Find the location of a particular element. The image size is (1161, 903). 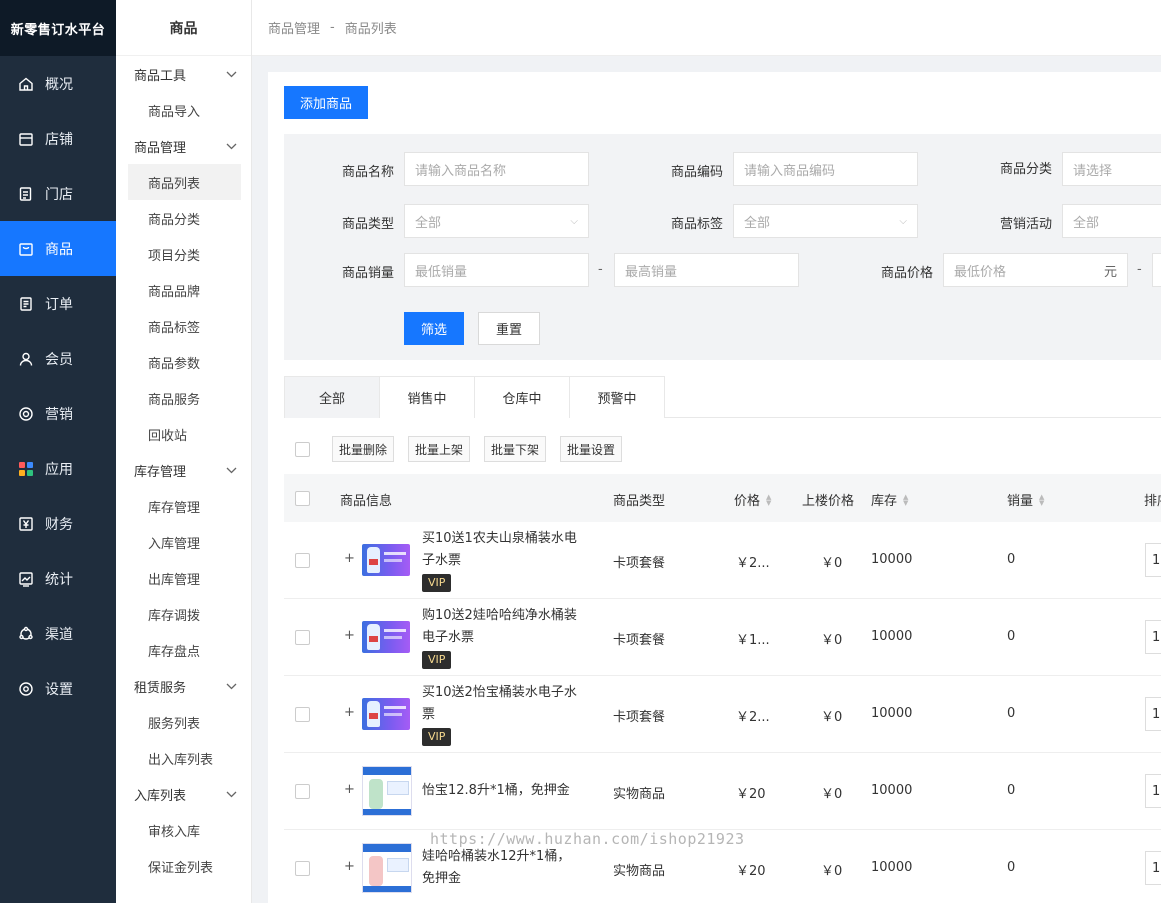

subnav-item: 库存盘点 is located at coordinates (184, 650).